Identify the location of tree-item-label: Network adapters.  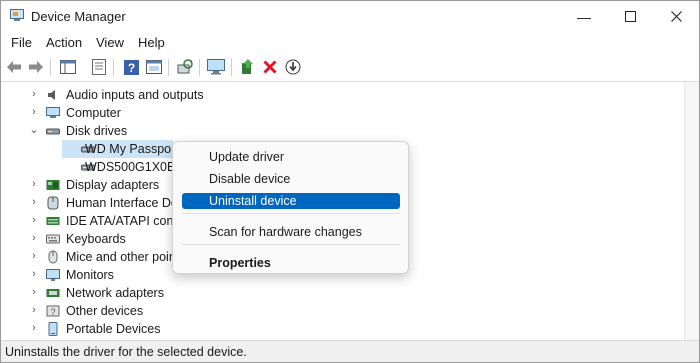
(115, 293).